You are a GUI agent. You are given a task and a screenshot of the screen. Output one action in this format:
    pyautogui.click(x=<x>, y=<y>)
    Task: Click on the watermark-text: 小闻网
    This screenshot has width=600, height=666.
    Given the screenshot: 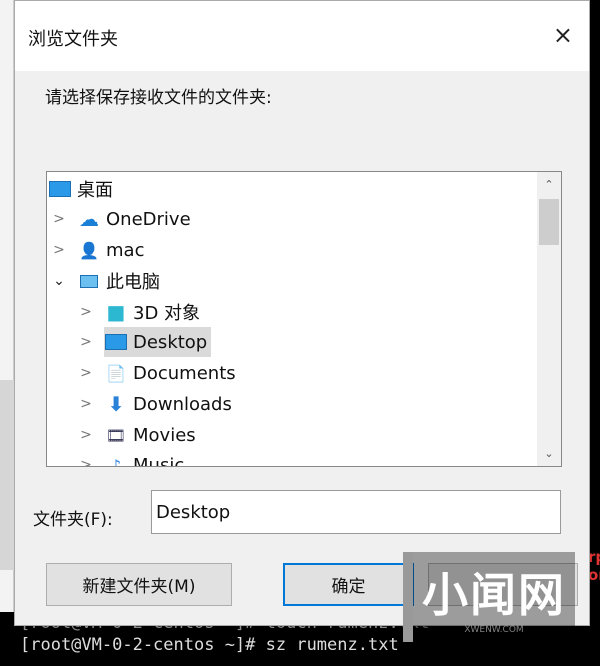 What is the action you would take?
    pyautogui.click(x=494, y=595)
    